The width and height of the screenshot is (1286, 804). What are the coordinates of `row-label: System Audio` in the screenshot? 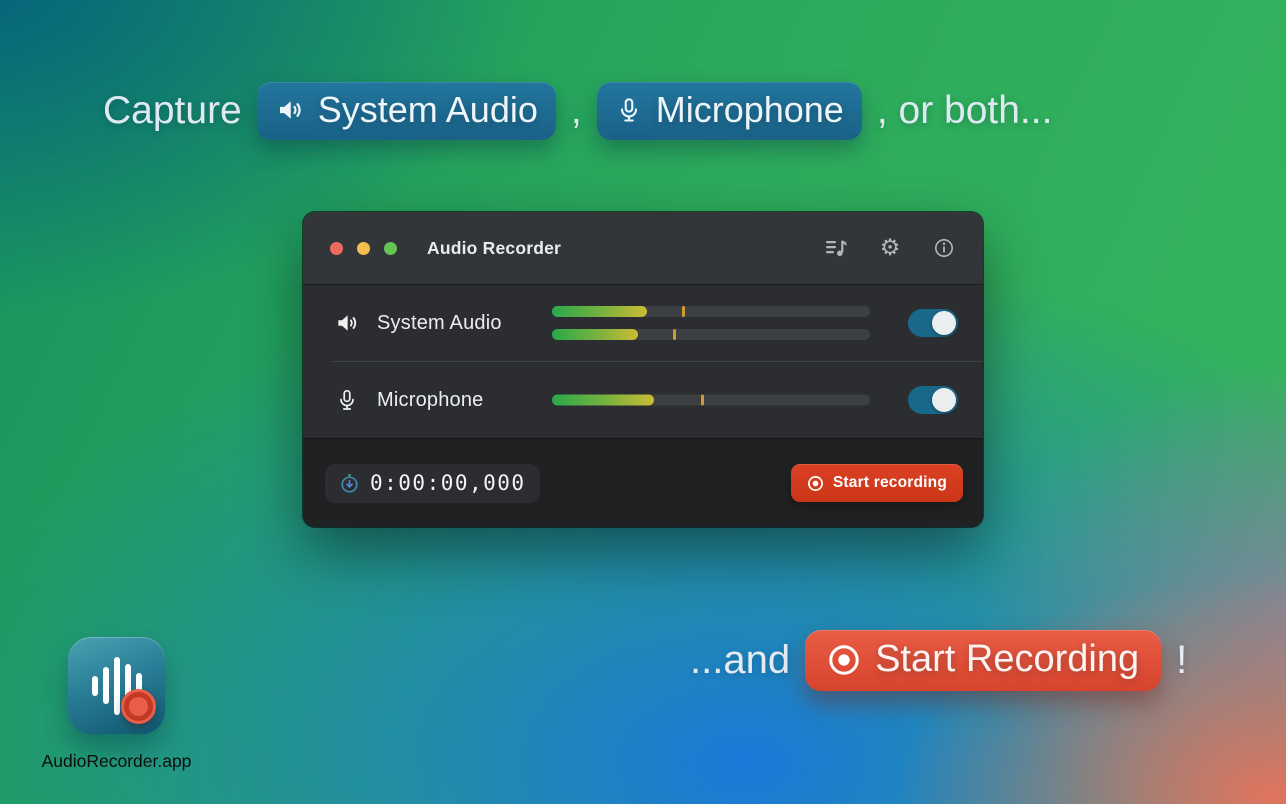 It's located at (439, 322).